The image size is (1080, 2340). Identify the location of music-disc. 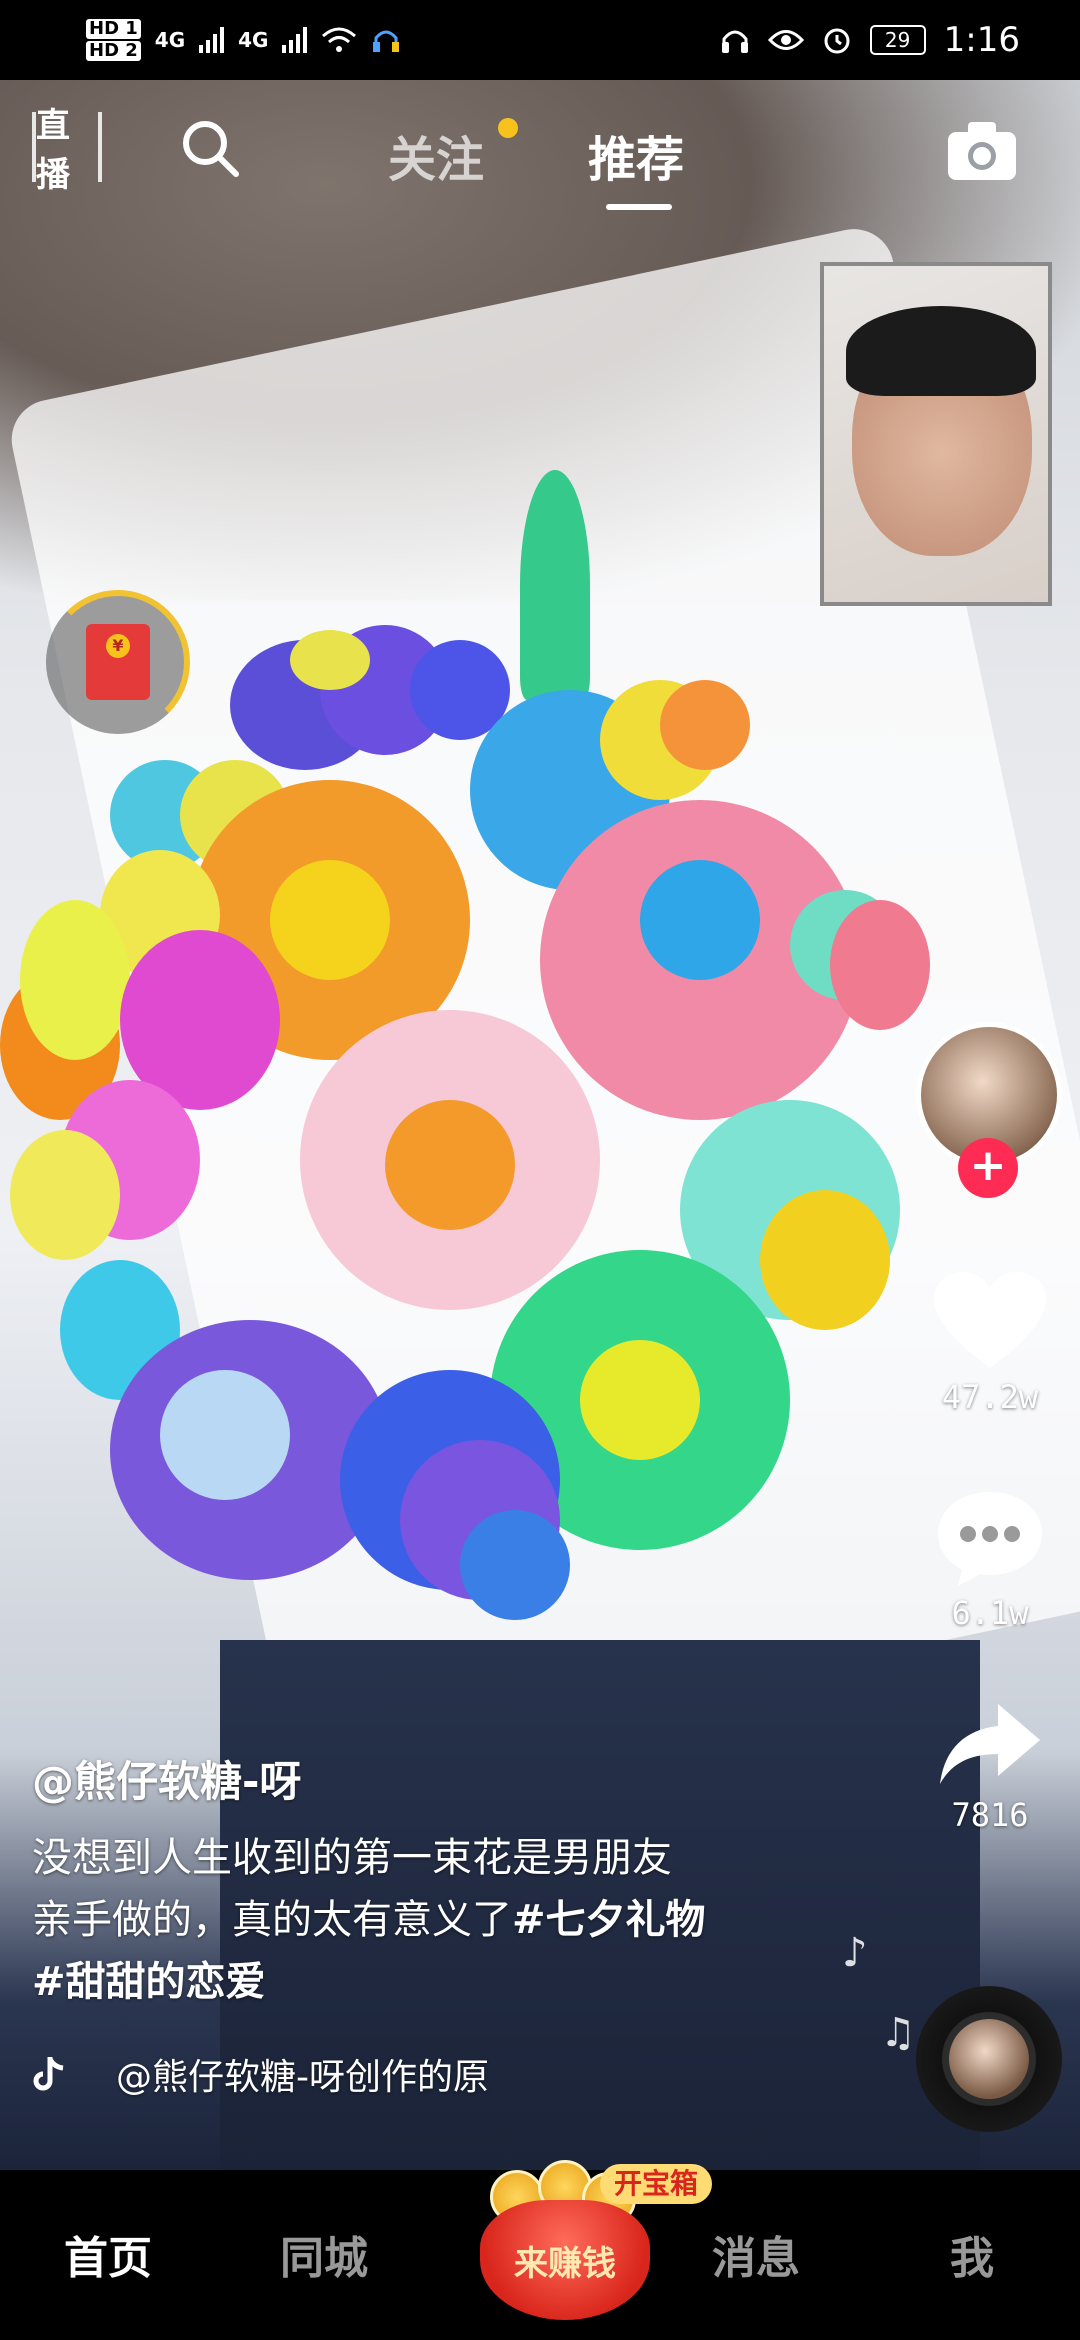
(989, 2059).